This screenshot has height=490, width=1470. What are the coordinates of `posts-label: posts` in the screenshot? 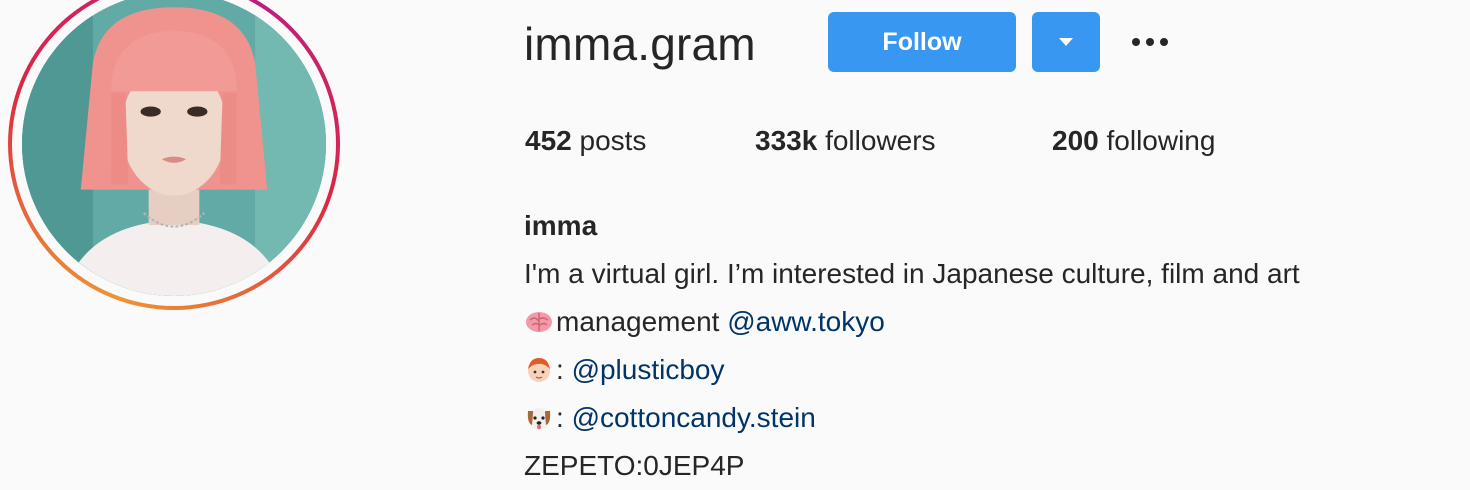 It's located at (609, 140).